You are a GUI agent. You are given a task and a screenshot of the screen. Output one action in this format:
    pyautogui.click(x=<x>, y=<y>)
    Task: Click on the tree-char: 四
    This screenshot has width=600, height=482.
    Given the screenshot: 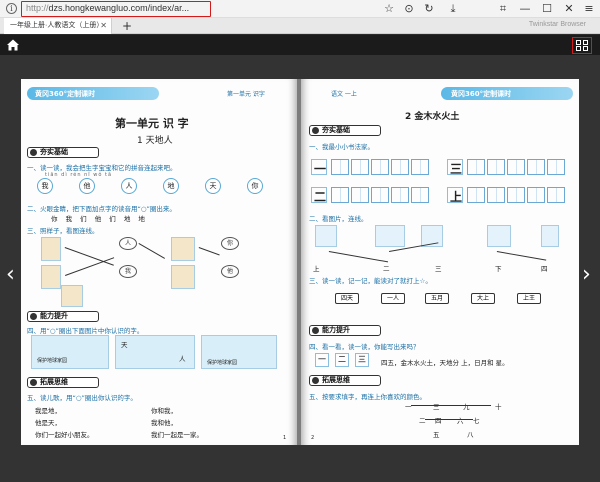 What is the action you would take?
    pyautogui.click(x=438, y=421)
    